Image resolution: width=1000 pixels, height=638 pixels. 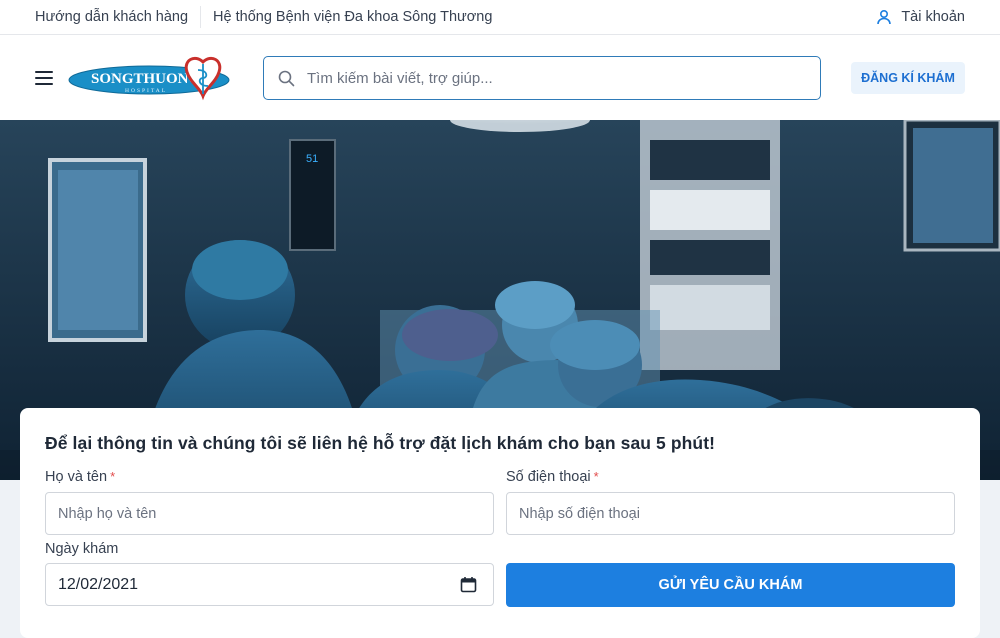 What do you see at coordinates (468, 584) in the screenshot?
I see `calendar-icon` at bounding box center [468, 584].